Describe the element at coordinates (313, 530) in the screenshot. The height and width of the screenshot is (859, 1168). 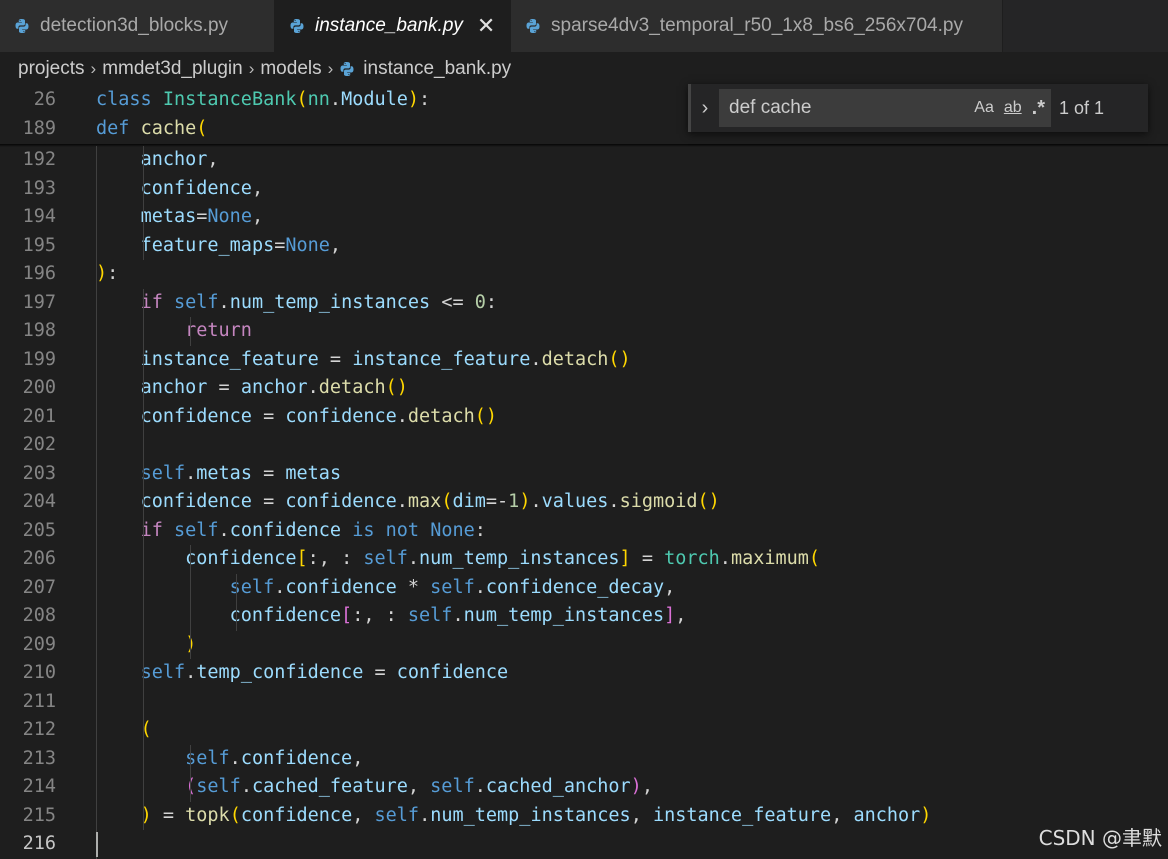
I see `code-text: if self.confidence is not None:` at that location.